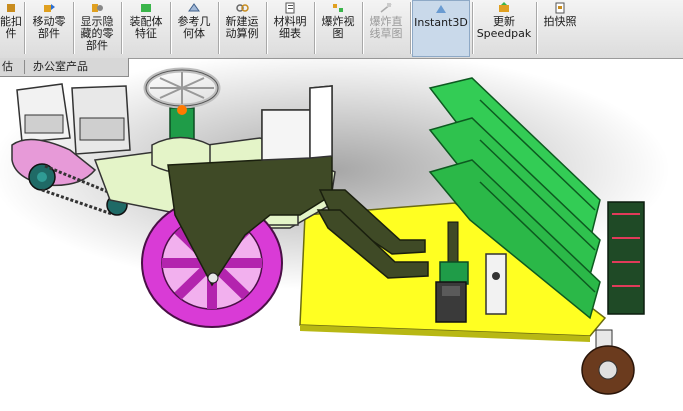 This screenshot has width=683, height=411. I want to click on axle-pin, so click(213, 278).